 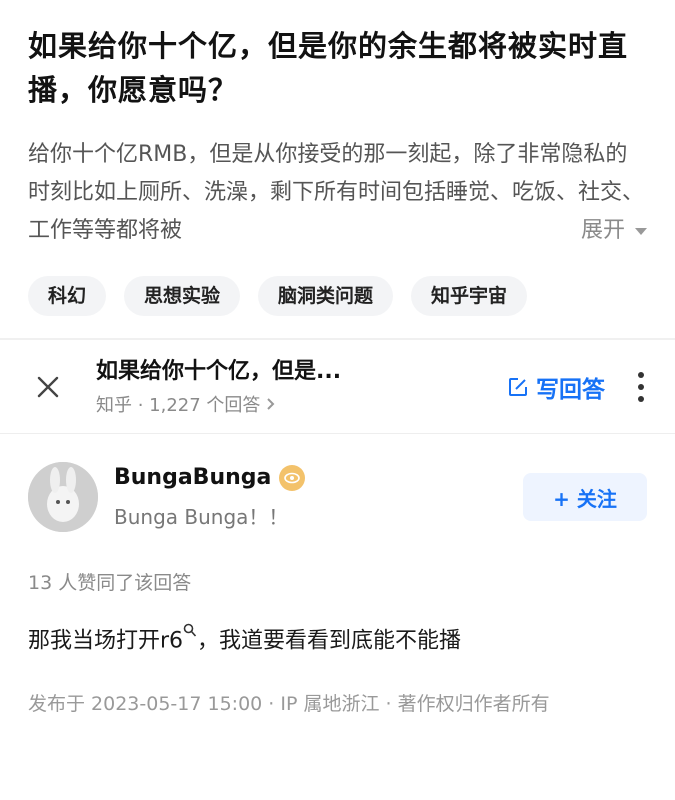 What do you see at coordinates (641, 231) in the screenshot?
I see `chevron-down-icon` at bounding box center [641, 231].